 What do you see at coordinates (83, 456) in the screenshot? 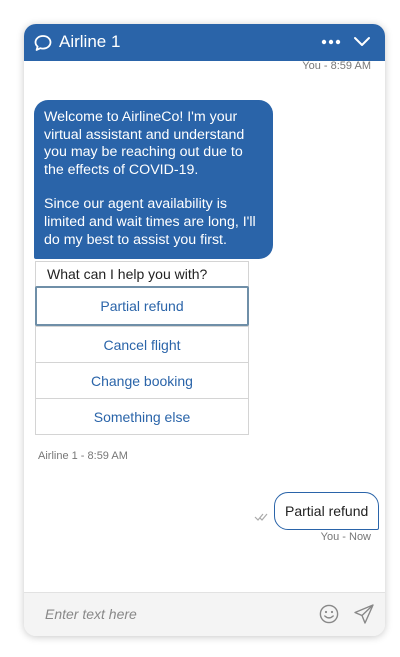
I see `bot-message-timestamp: Airline 1 - 8:59 AM` at bounding box center [83, 456].